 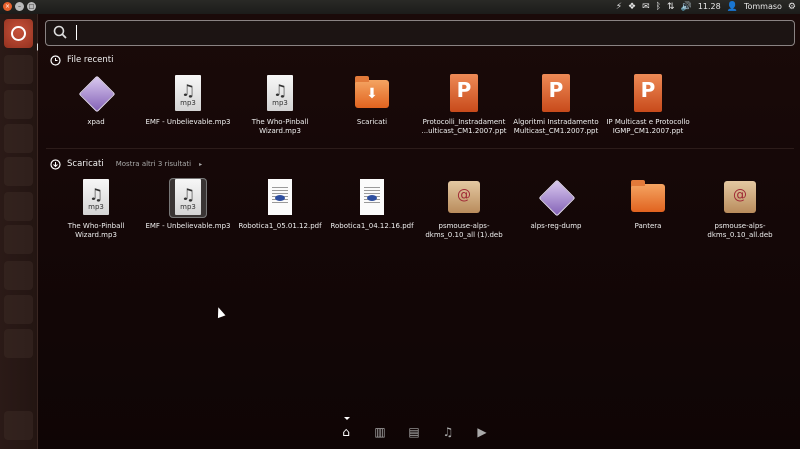 What do you see at coordinates (400, 7) in the screenshot?
I see `top-panel: × – □ ⚡ ❖ ✉ ᛒ ⇅ 🔊 11.28 👤 Tommaso ⚙` at bounding box center [400, 7].